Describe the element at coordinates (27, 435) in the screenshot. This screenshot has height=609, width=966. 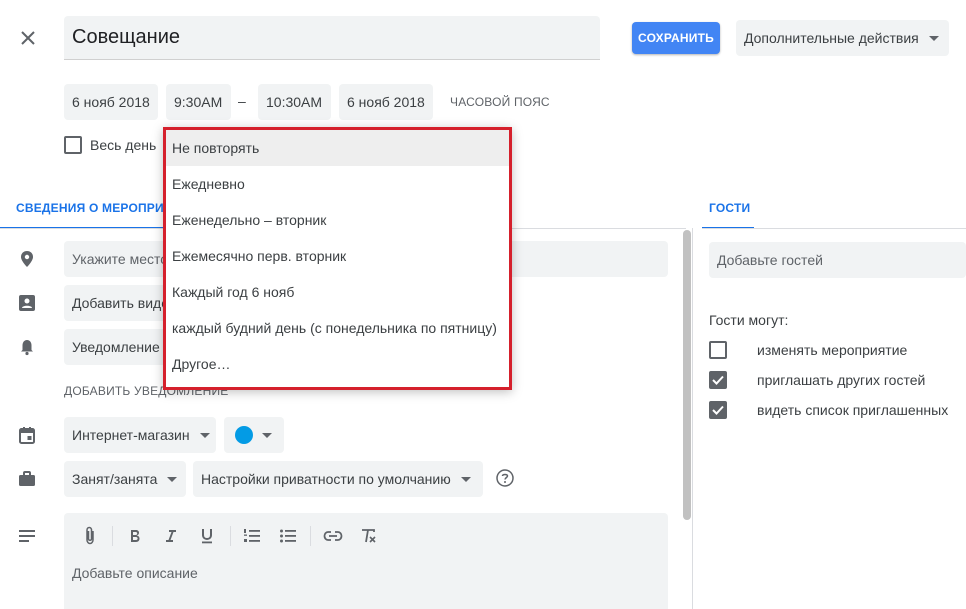
I see `calendar-icon` at that location.